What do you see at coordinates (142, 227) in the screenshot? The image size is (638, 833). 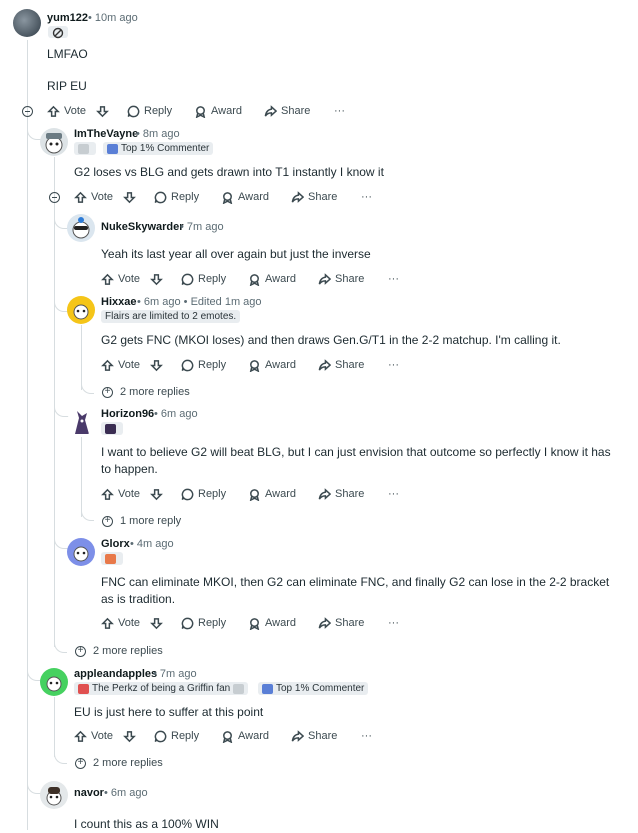 I see `username: NukeSkywarder` at bounding box center [142, 227].